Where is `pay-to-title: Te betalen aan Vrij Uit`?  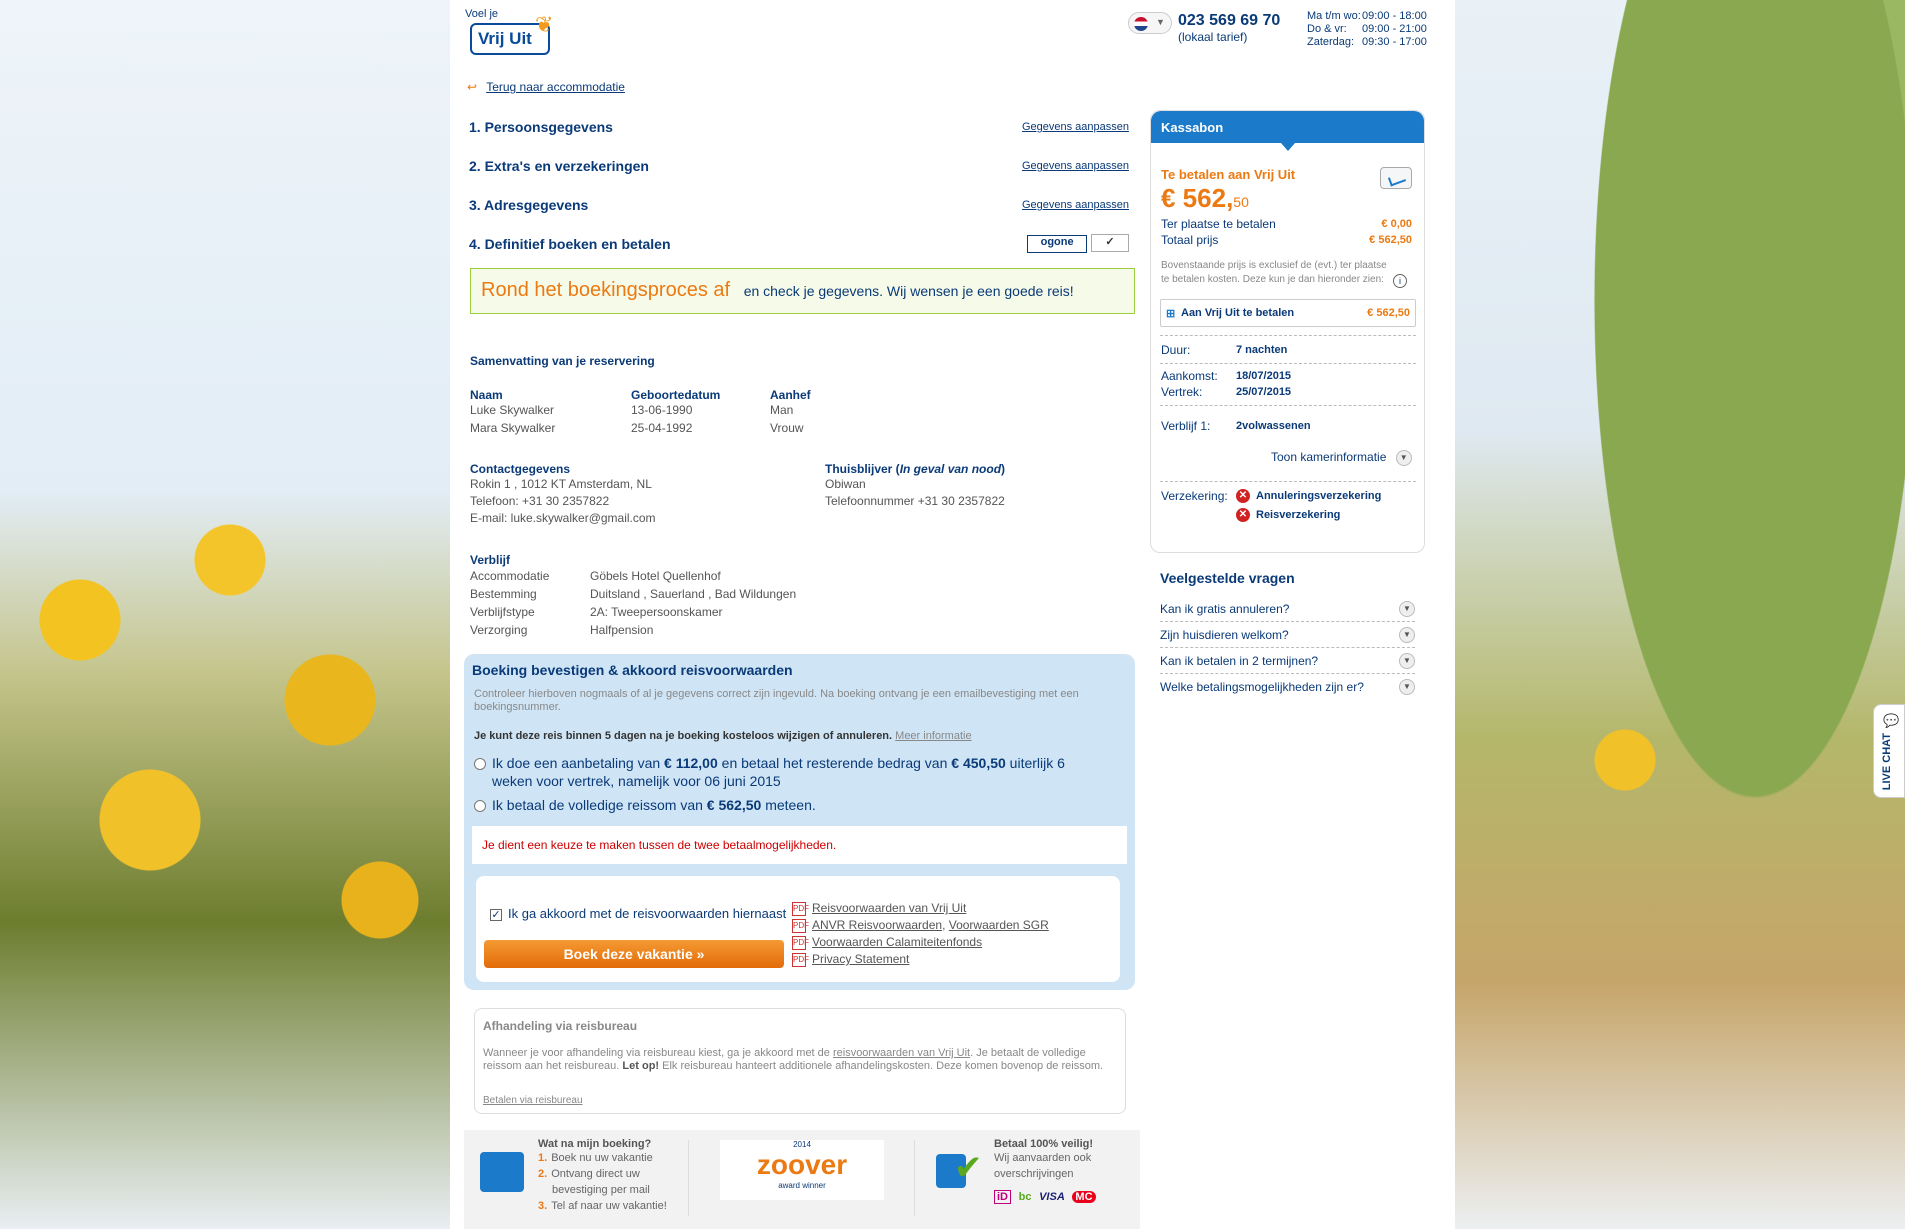 pay-to-title: Te betalen aan Vrij Uit is located at coordinates (1228, 174).